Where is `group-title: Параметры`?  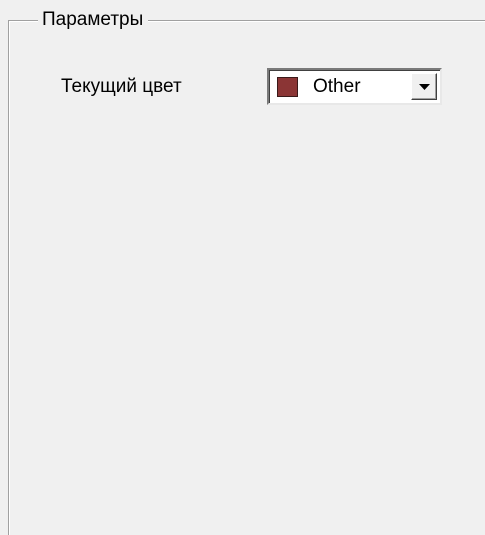 group-title: Параметры is located at coordinates (93, 20).